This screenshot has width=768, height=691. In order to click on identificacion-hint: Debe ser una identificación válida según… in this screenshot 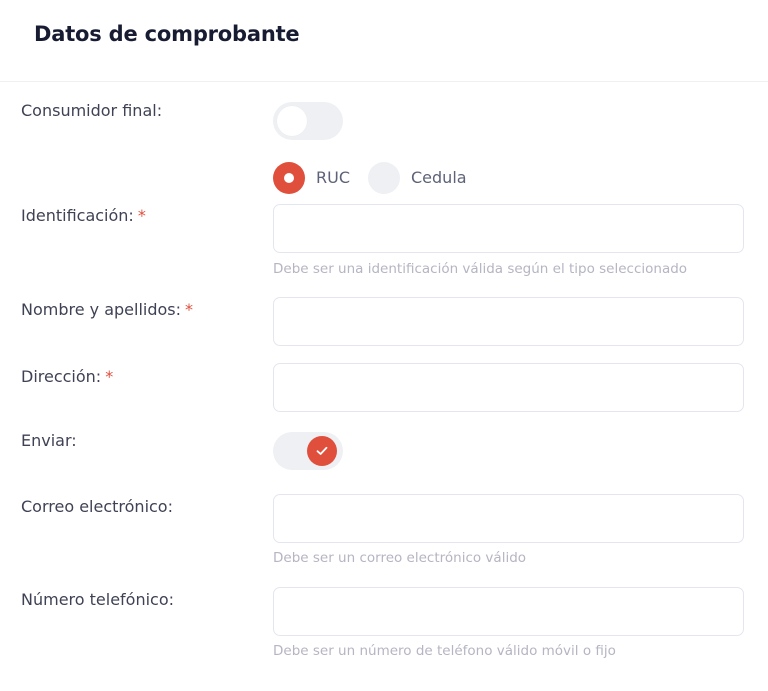, I will do `click(480, 269)`.